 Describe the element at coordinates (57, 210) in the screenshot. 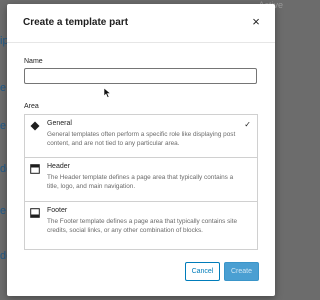

I see `area-option-title: Footer` at that location.